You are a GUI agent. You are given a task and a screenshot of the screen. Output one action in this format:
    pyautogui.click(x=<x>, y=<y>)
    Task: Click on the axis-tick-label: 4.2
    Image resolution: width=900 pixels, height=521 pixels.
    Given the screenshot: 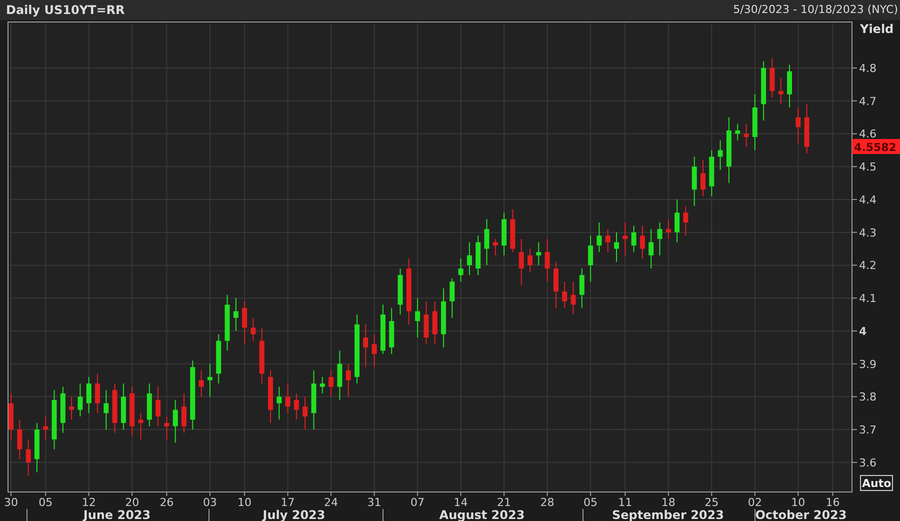 What is the action you would take?
    pyautogui.click(x=867, y=265)
    